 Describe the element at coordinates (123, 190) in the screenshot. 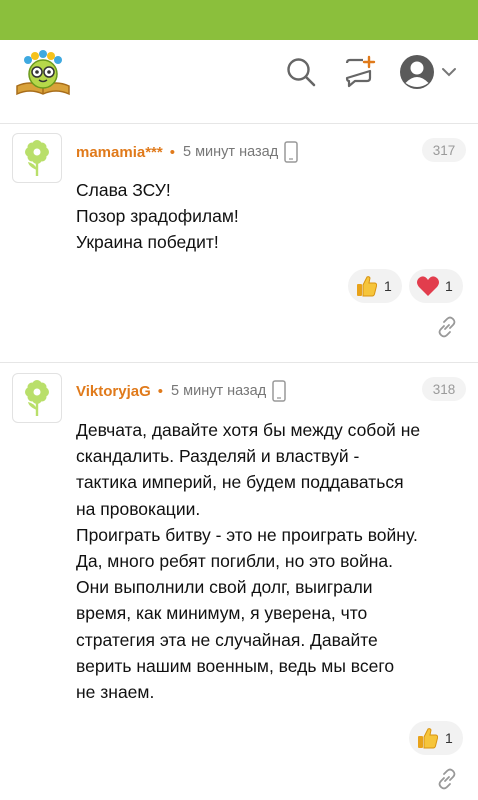

I see `comment-line: Слава ЗСУ!` at that location.